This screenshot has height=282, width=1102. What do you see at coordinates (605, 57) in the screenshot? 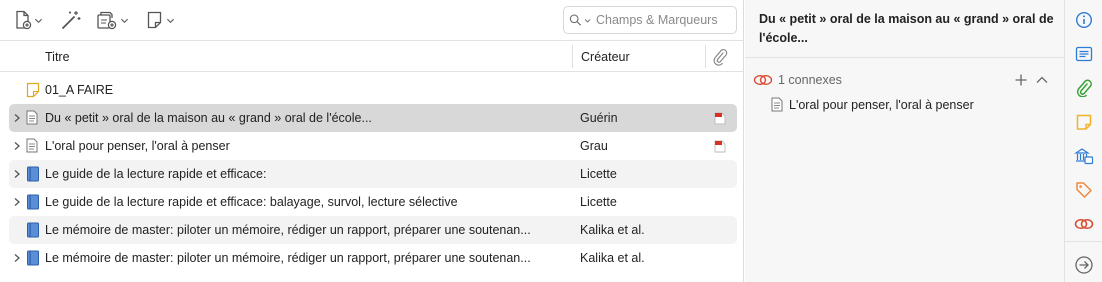
I see `column-creator-header: Créateur` at bounding box center [605, 57].